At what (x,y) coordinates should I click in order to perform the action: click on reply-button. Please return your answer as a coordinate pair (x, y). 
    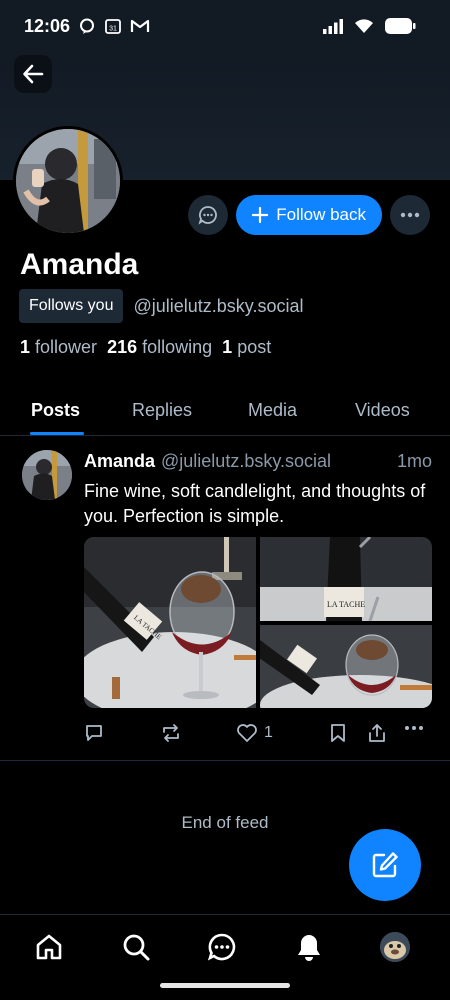
    Looking at the image, I should click on (94, 733).